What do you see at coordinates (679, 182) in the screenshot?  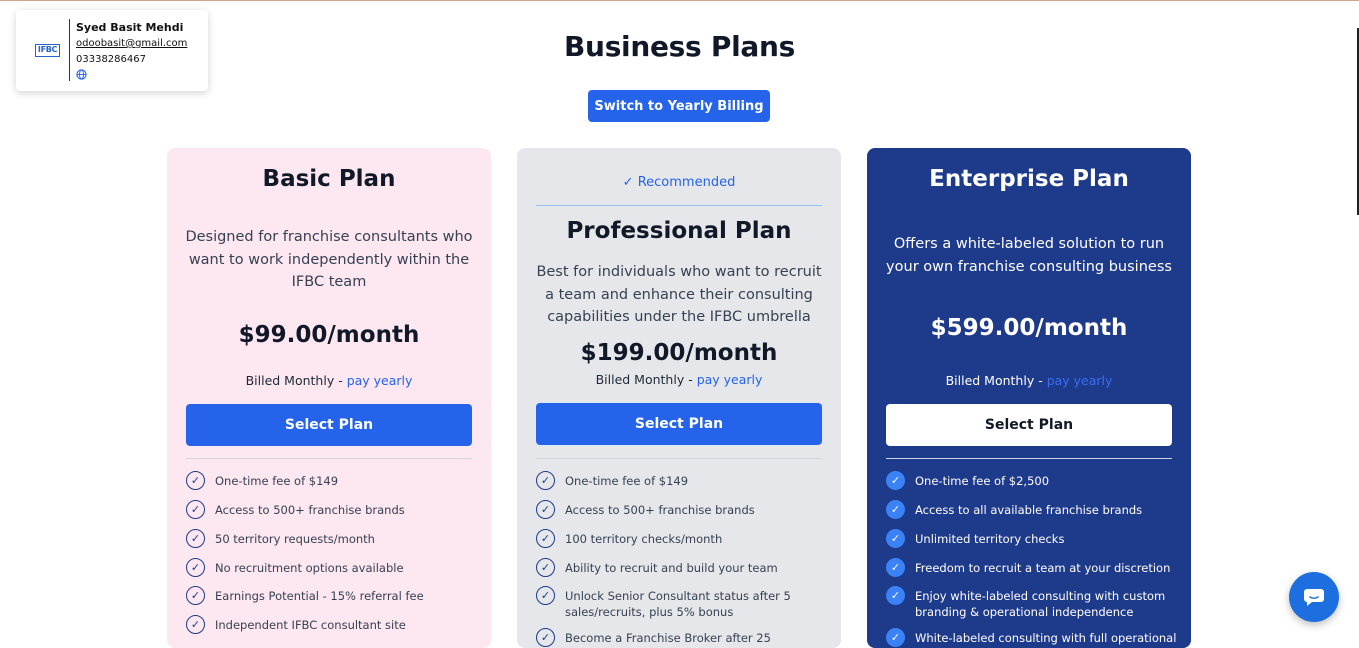 I see `recommended-badge: ✓ Recommended` at bounding box center [679, 182].